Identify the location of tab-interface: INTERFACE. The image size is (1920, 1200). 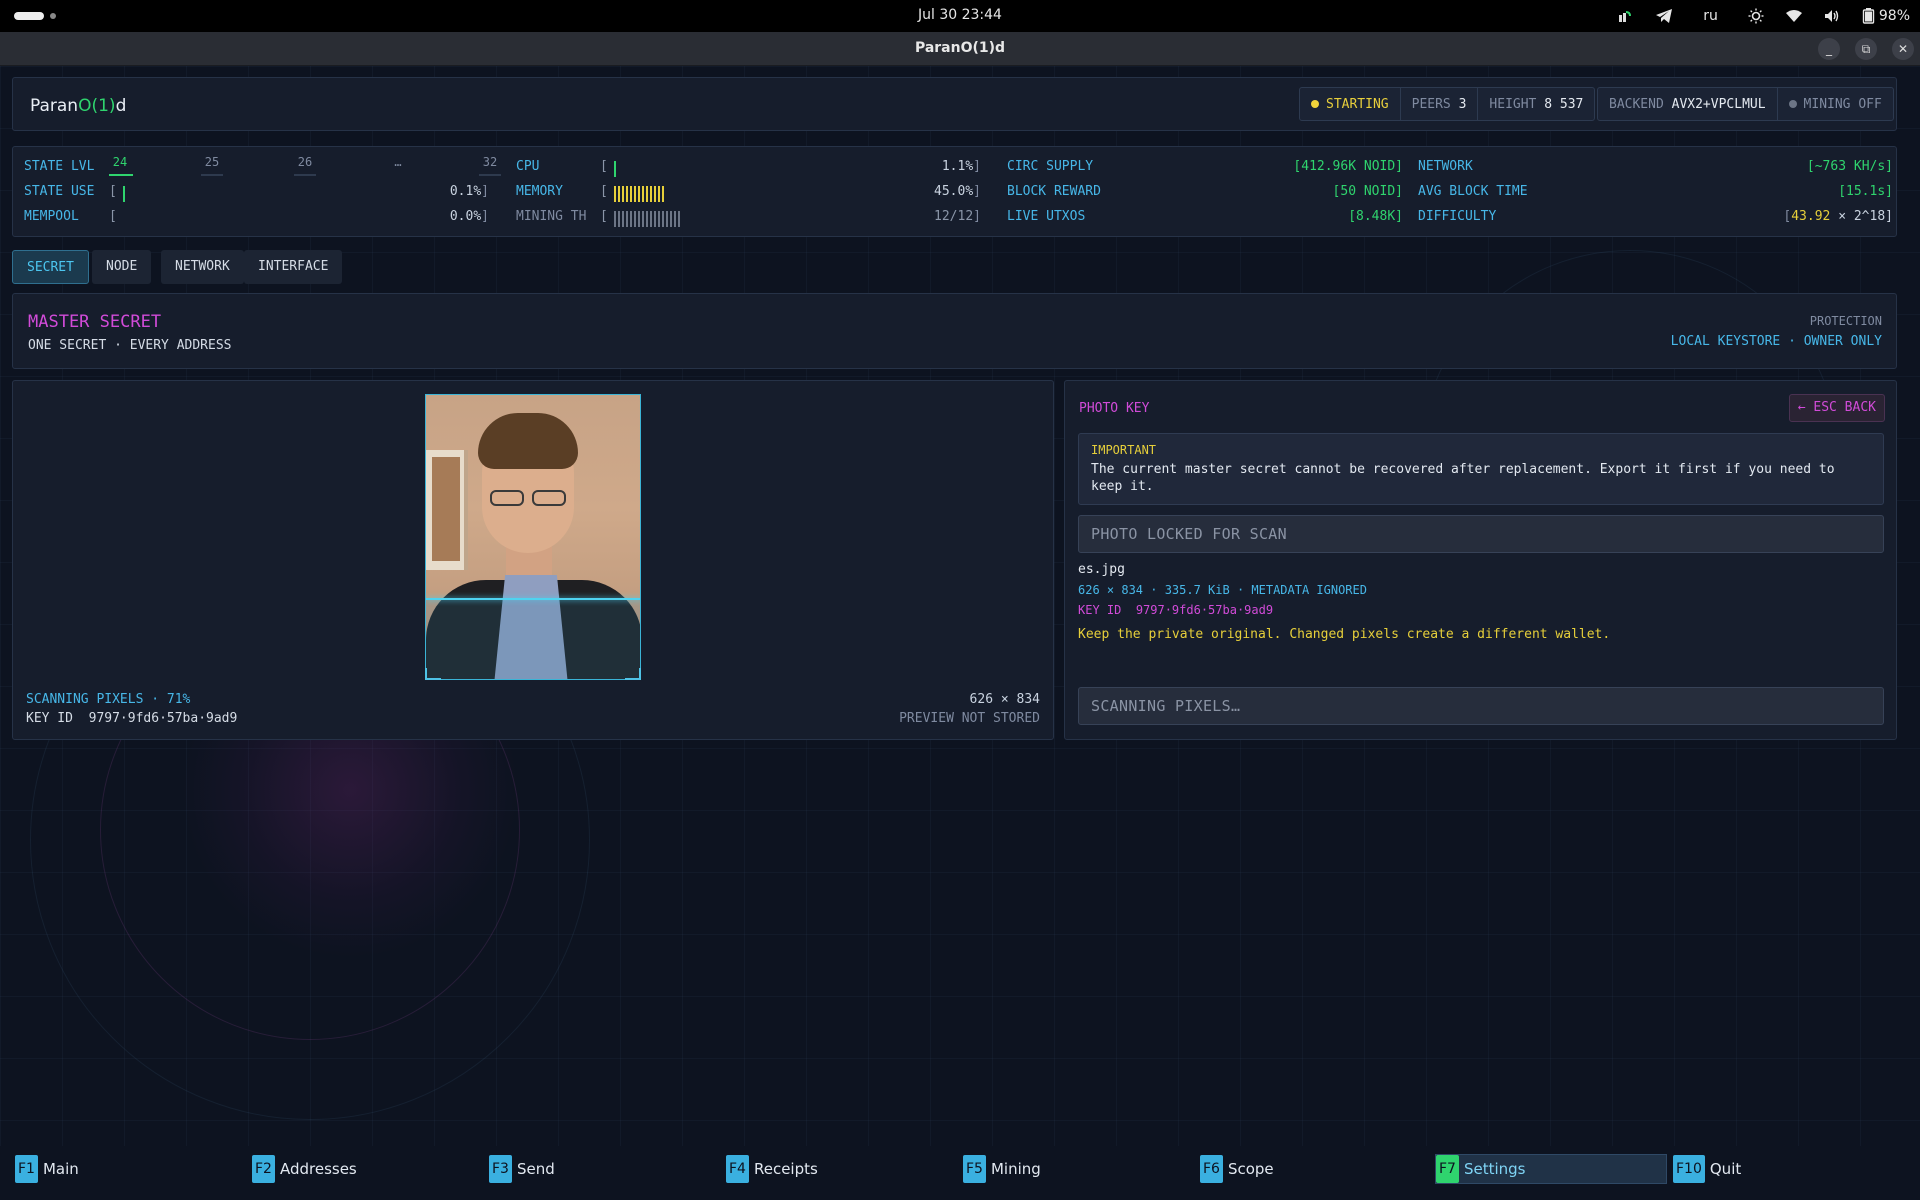
(293, 267).